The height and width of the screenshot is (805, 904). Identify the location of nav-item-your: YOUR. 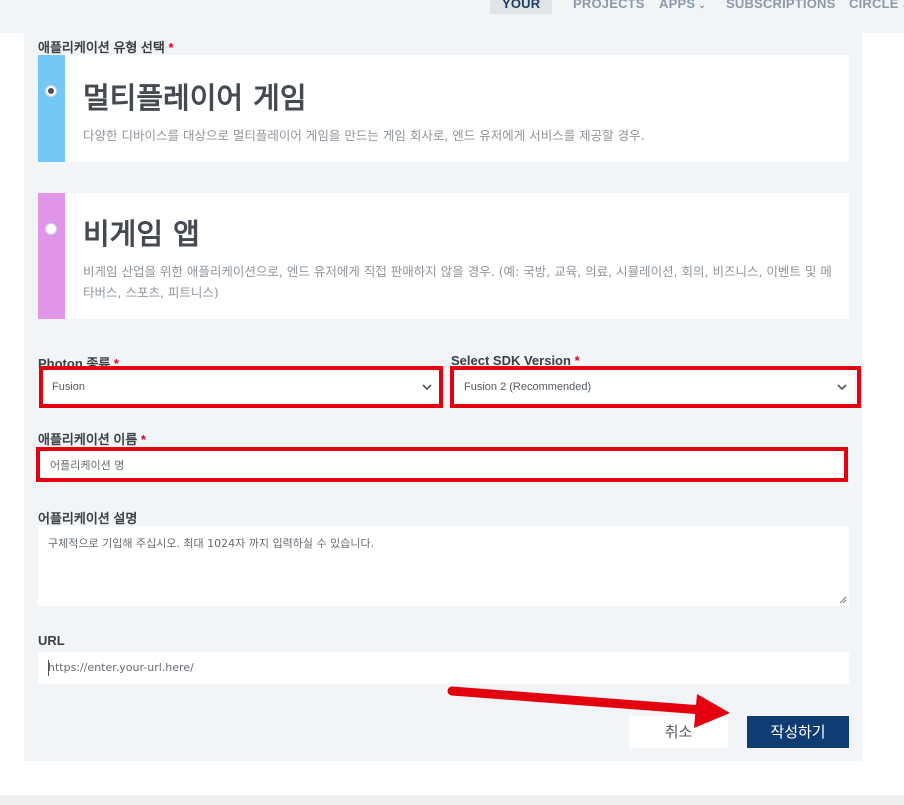
(521, 7).